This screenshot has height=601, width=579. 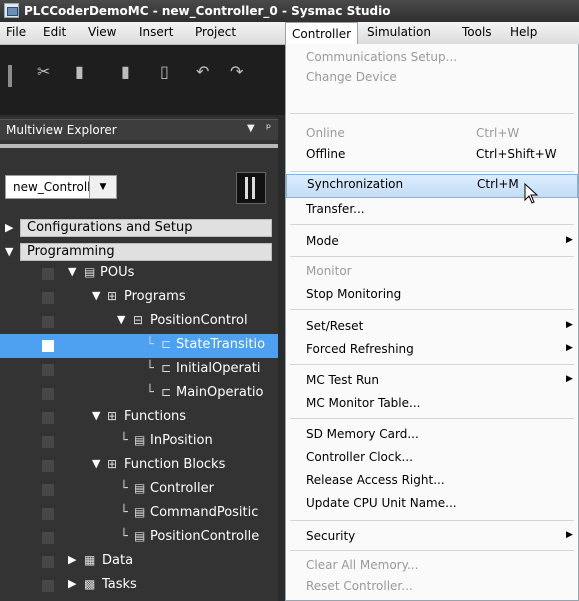 I want to click on chevron-down-icon: ▼, so click(x=102, y=187).